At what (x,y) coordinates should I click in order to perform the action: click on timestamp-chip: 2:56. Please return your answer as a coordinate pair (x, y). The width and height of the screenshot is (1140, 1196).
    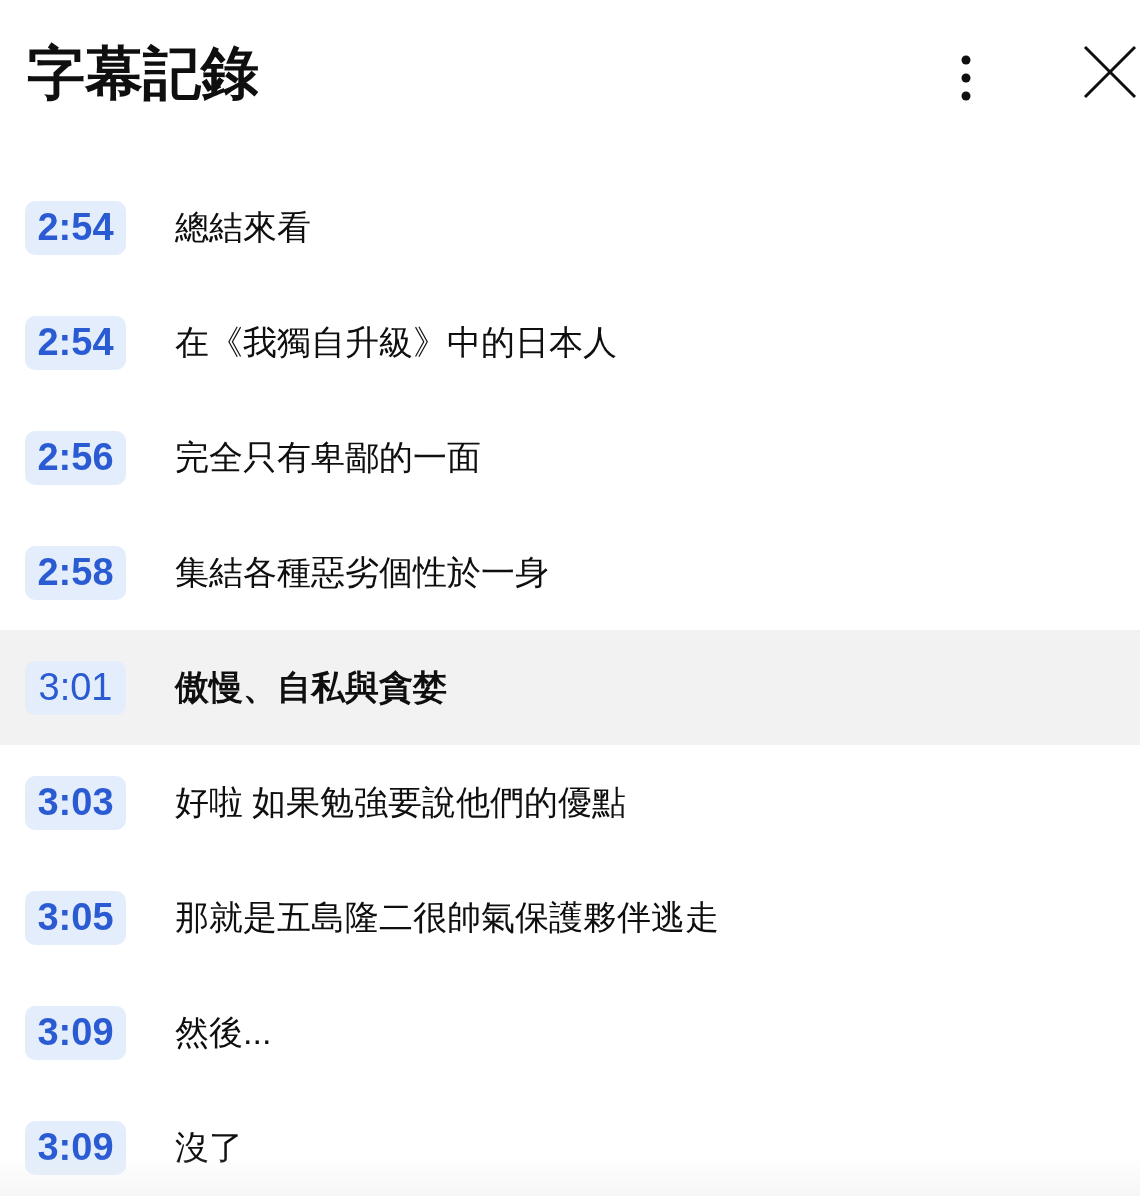
    Looking at the image, I should click on (75, 457).